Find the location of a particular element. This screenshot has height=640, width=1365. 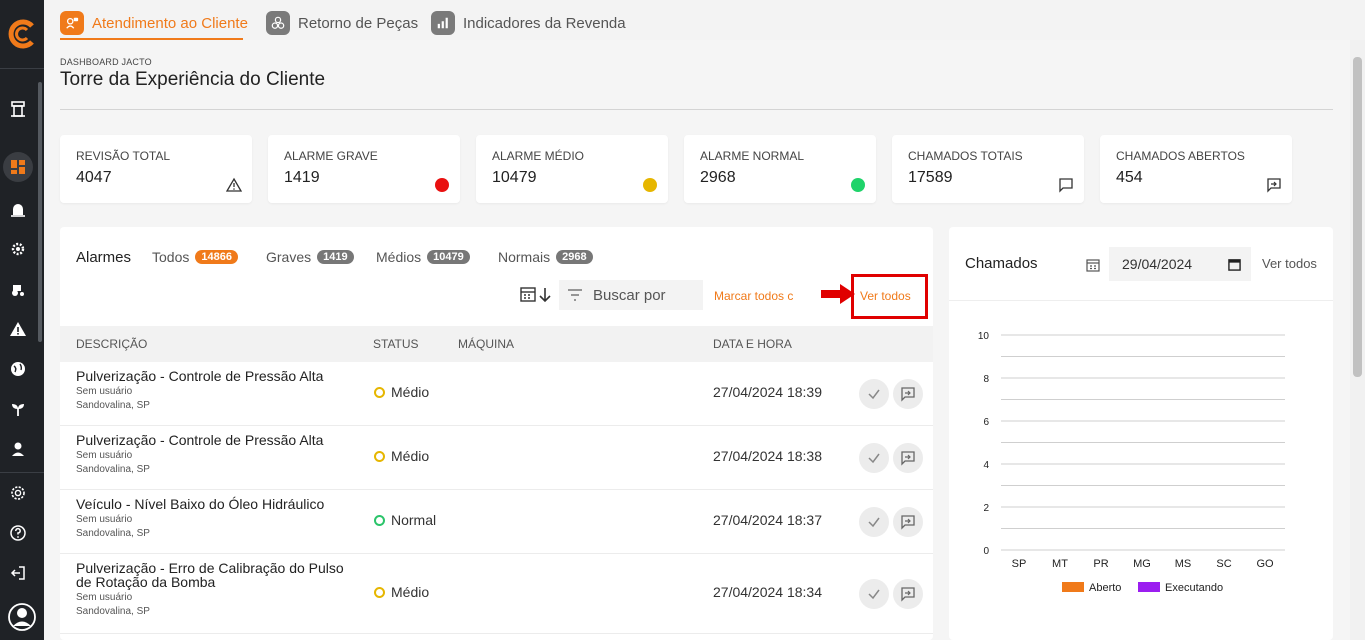

card-value: 1419 is located at coordinates (302, 177).